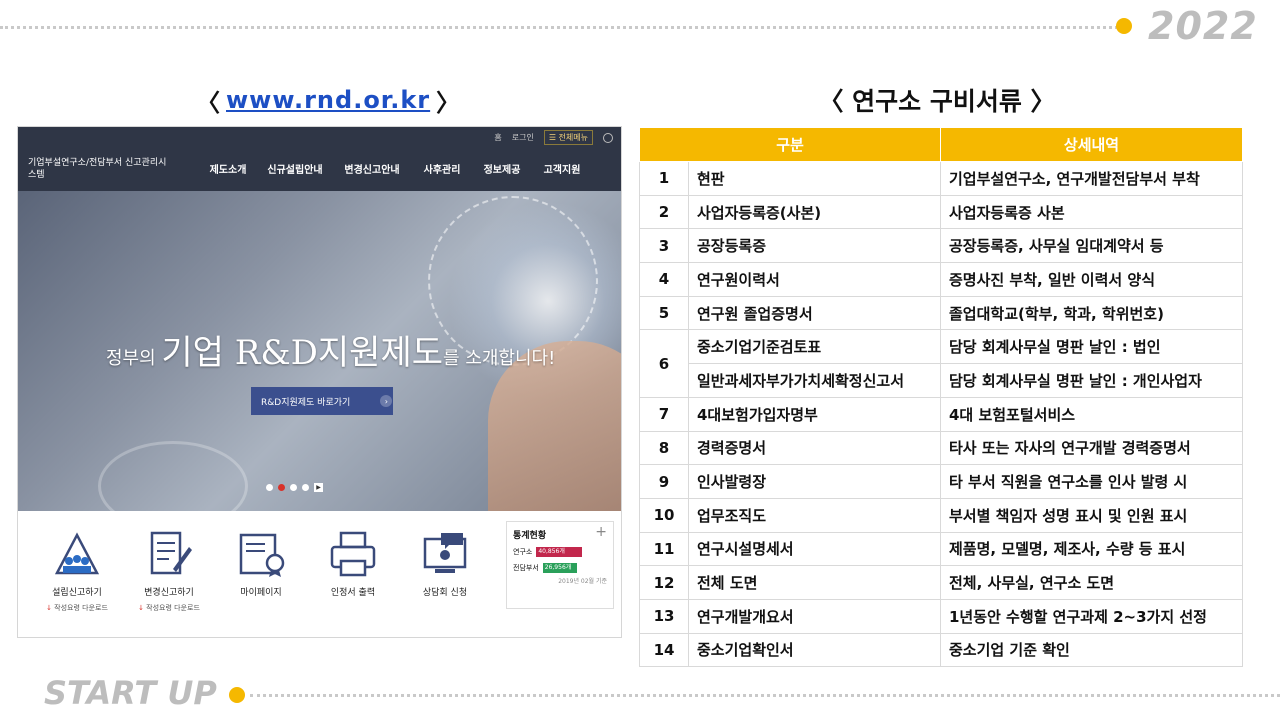  Describe the element at coordinates (559, 568) in the screenshot. I see `stats-row-value: 26,956개` at that location.